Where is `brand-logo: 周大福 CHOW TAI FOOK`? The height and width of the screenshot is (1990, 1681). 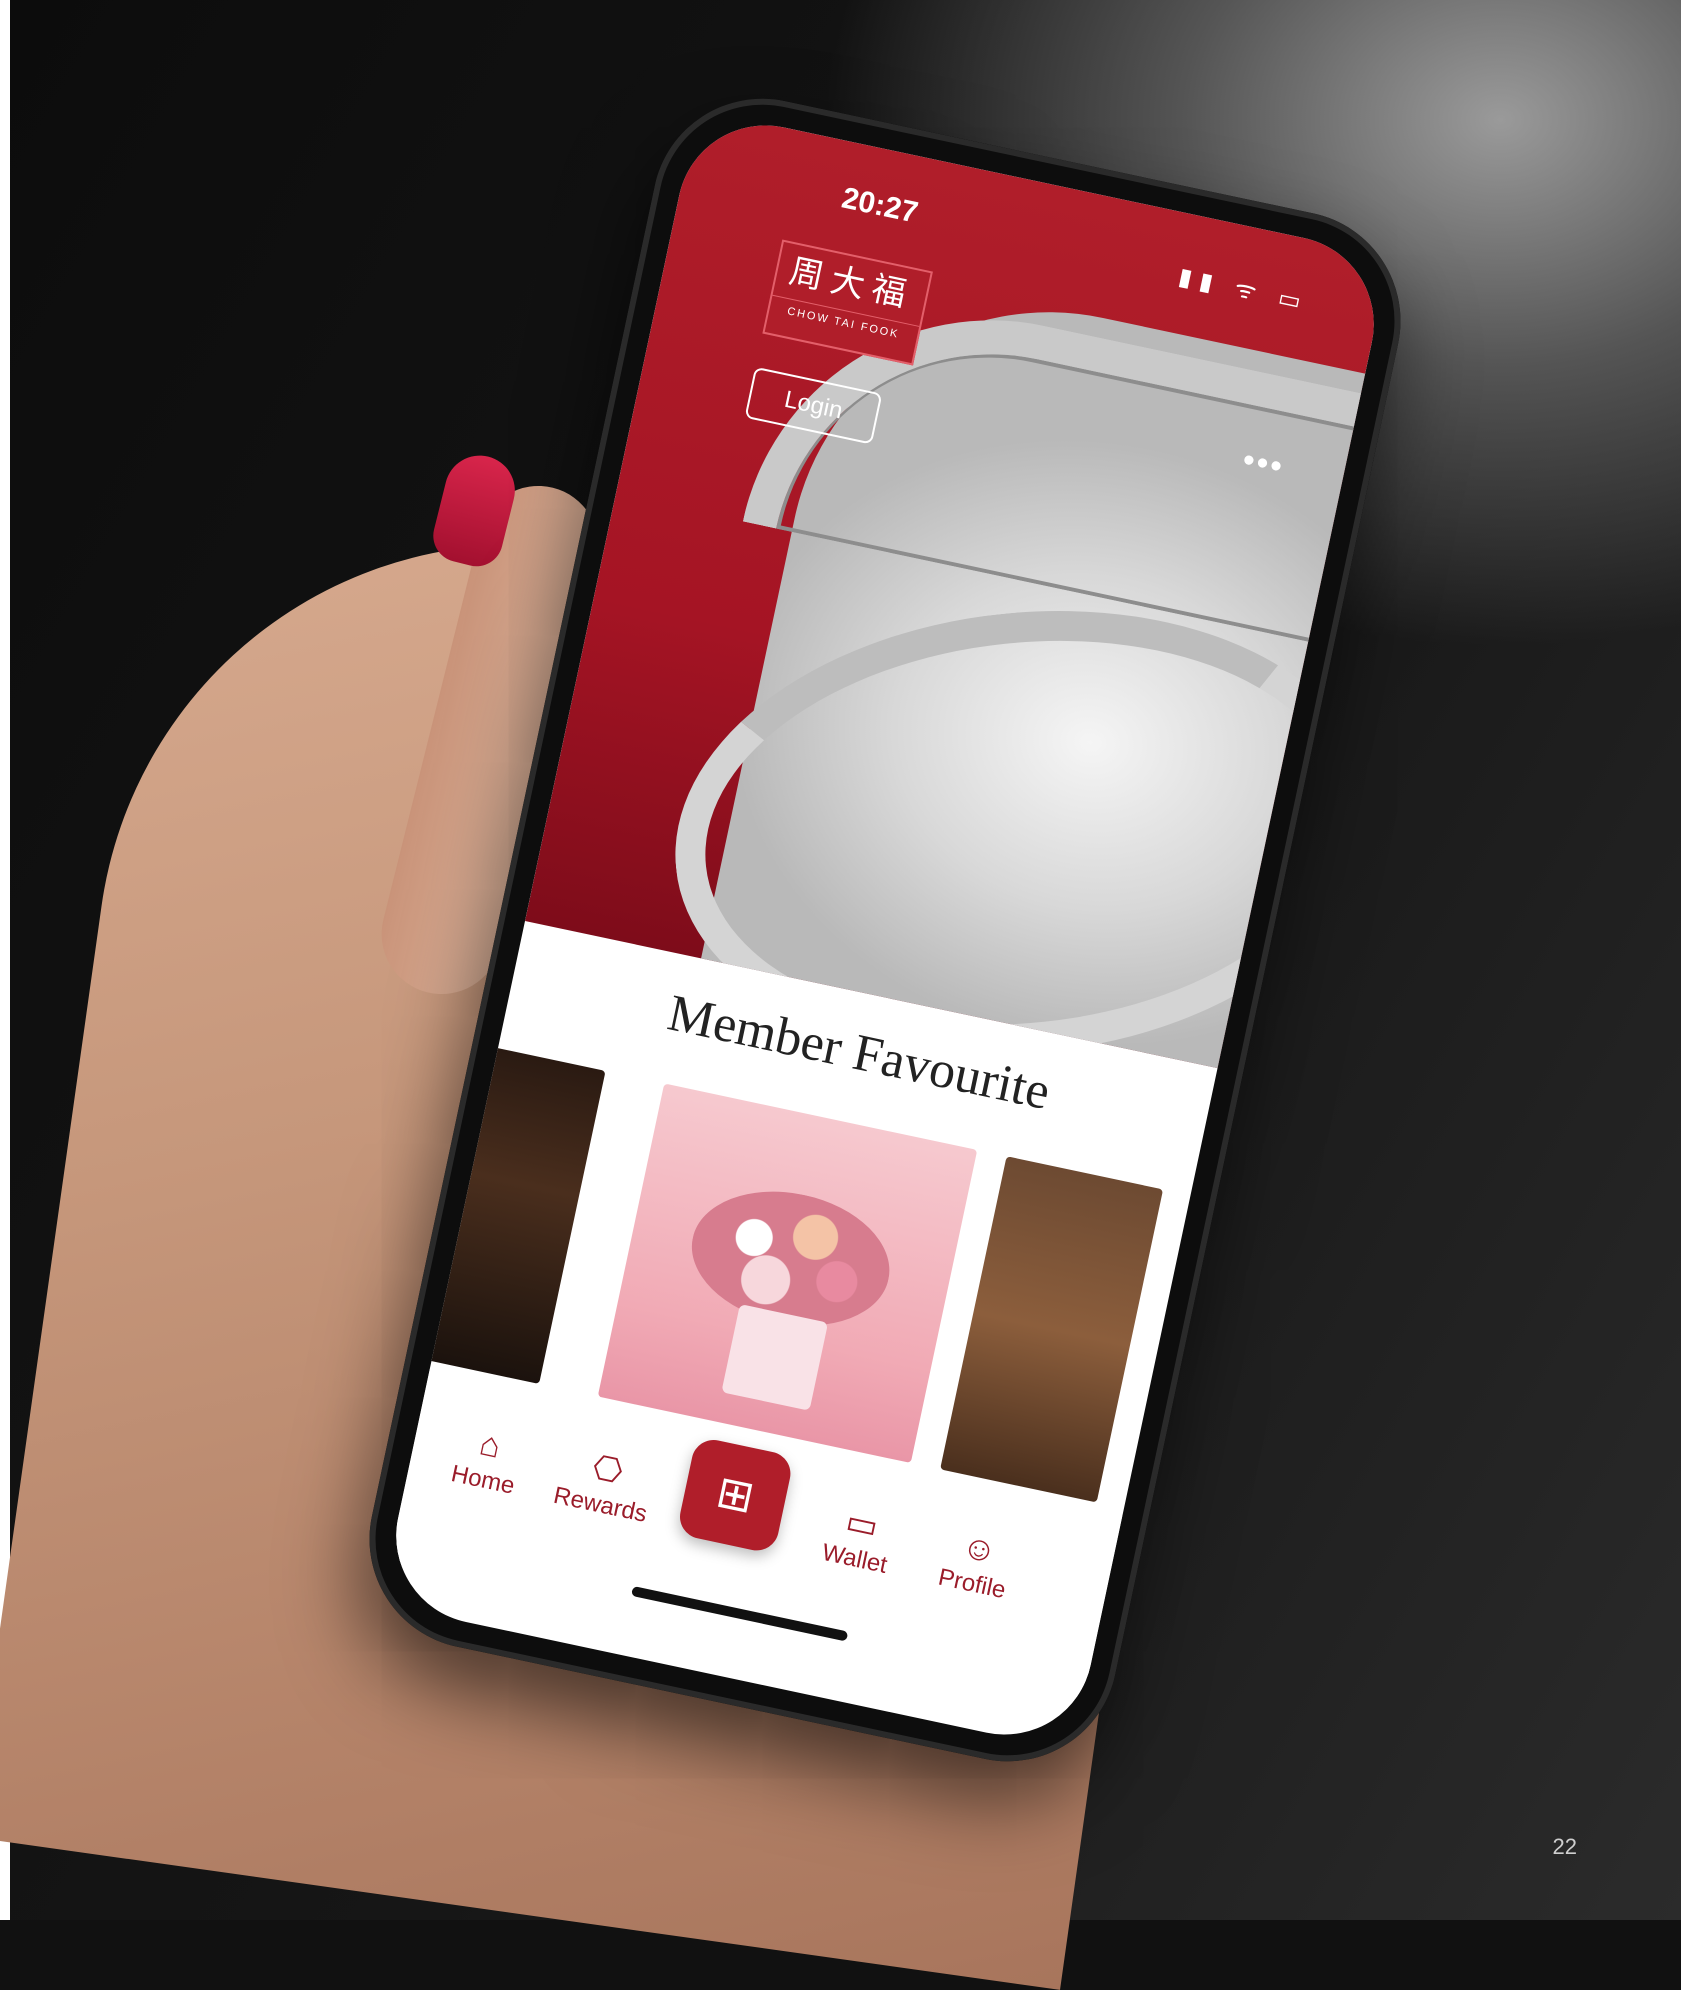
brand-logo: 周大福 CHOW TAI FOOK is located at coordinates (847, 302).